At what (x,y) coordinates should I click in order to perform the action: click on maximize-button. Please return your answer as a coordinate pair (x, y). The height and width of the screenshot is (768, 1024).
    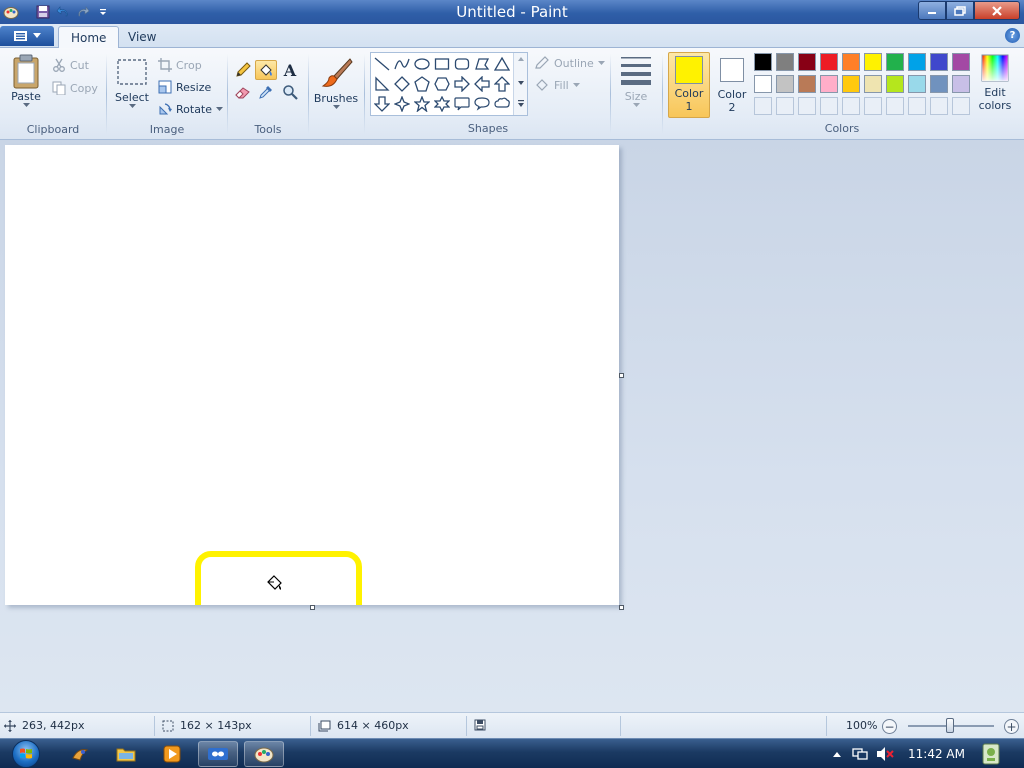
    Looking at the image, I should click on (960, 10).